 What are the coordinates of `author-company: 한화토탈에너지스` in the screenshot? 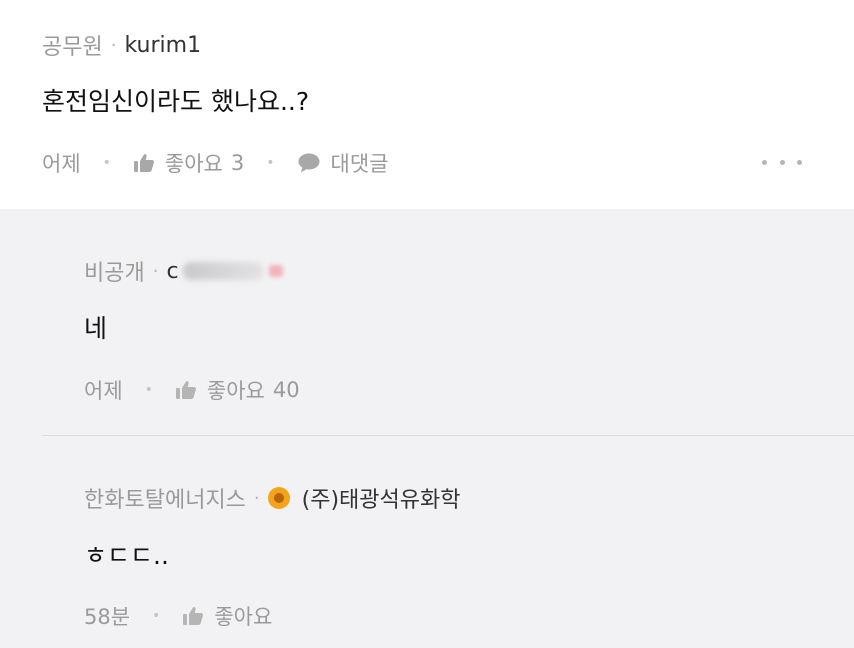 It's located at (165, 500).